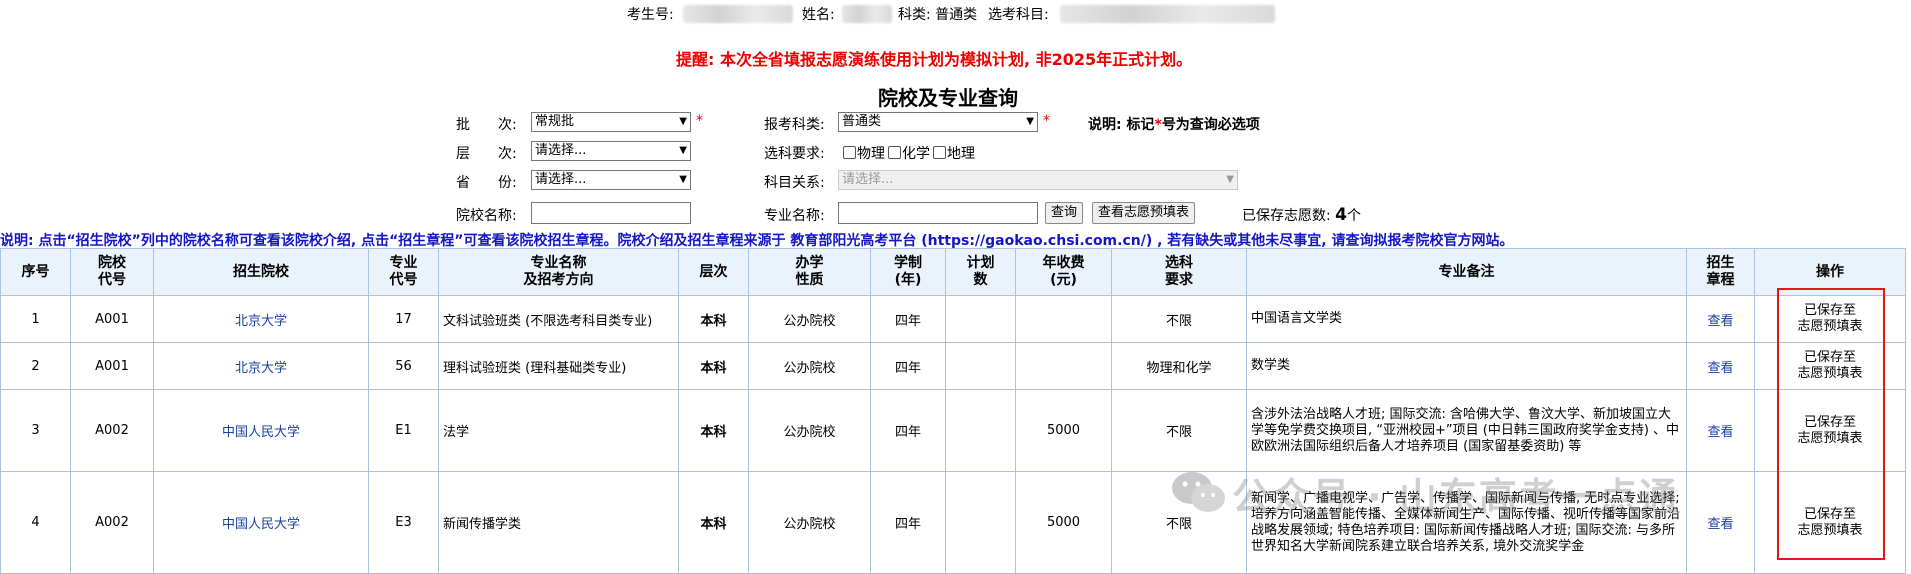 The width and height of the screenshot is (1911, 574). What do you see at coordinates (818, 15) in the screenshot?
I see `student-name-label: 姓名:` at bounding box center [818, 15].